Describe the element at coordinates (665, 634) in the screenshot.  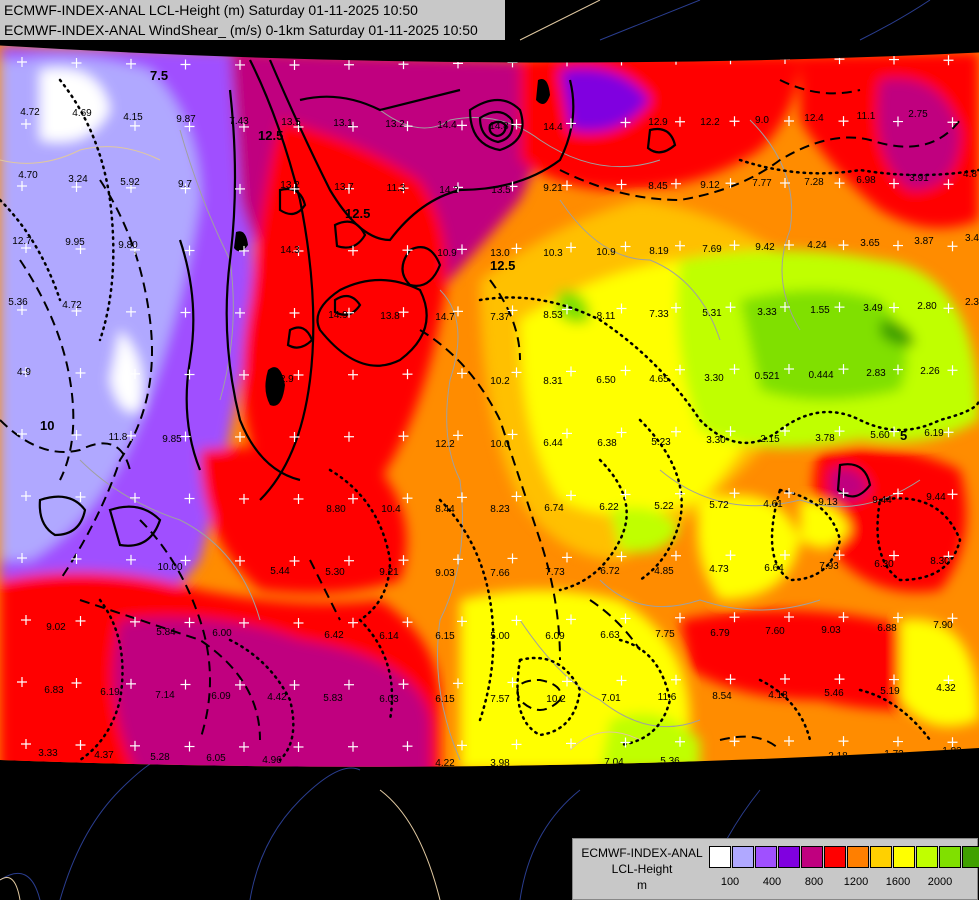
I see `map-value-label: 7.75` at that location.